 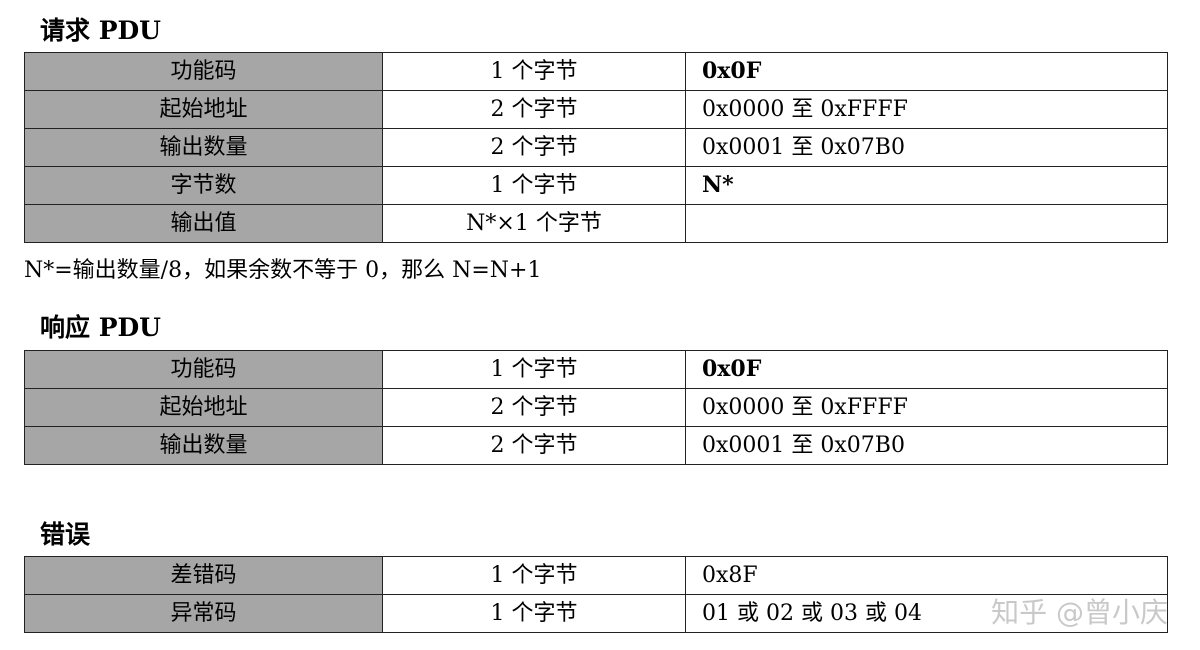 I want to click on table-row: 字节数 1 个字节 N*, so click(x=596, y=185).